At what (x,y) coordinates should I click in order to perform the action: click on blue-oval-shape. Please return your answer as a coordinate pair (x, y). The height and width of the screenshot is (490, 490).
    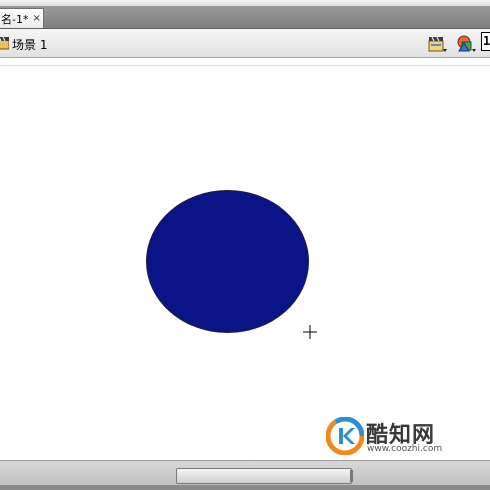
    Looking at the image, I should click on (227, 261).